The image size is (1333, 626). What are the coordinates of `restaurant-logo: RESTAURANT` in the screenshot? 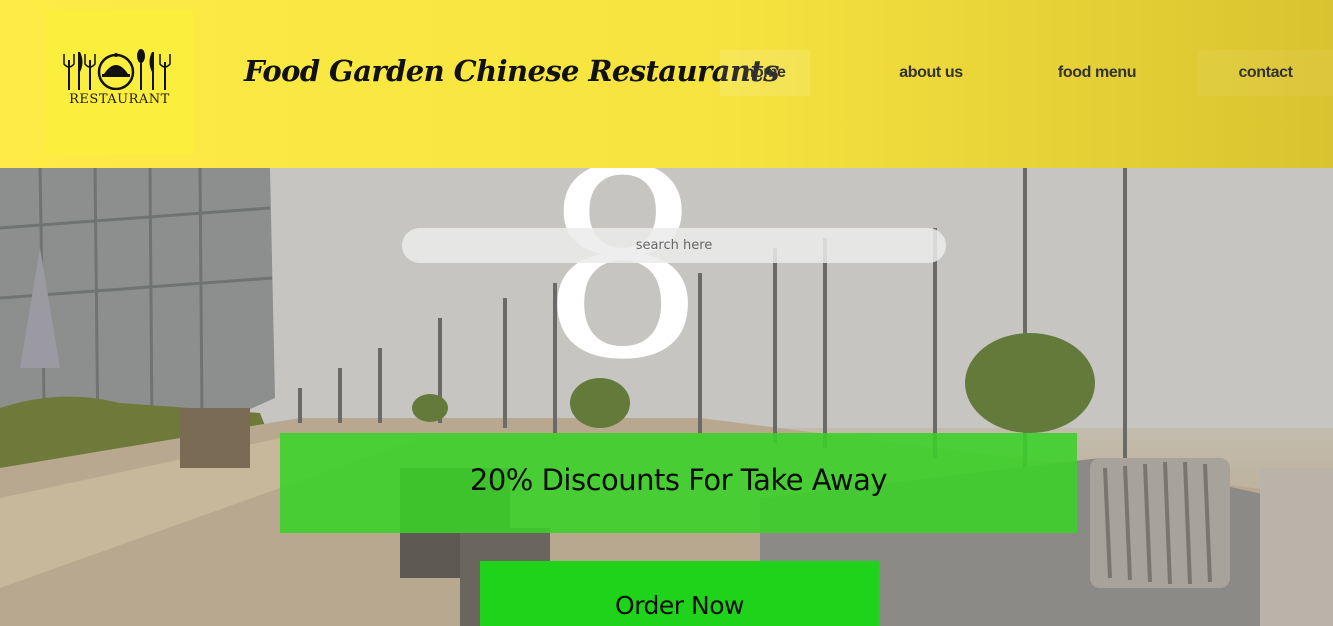 It's located at (119, 82).